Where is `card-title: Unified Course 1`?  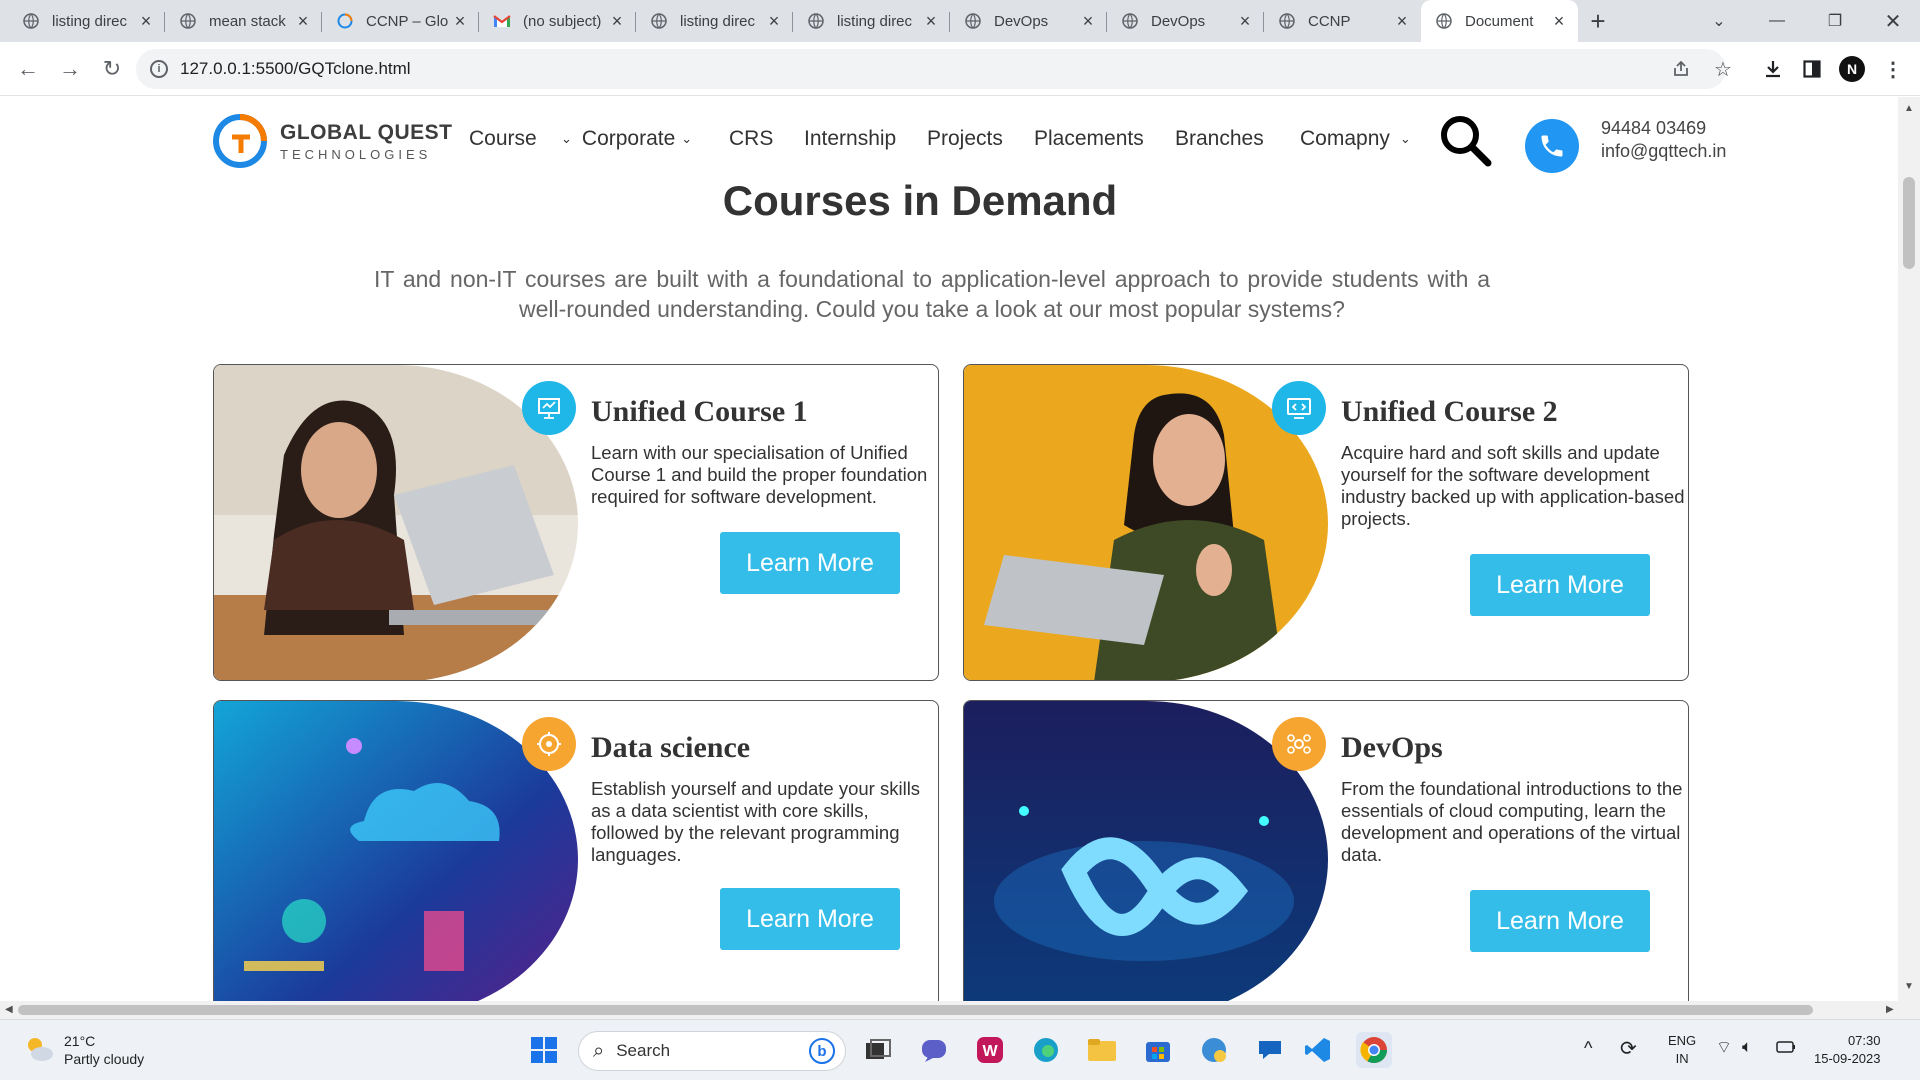
card-title: Unified Course 1 is located at coordinates (699, 411).